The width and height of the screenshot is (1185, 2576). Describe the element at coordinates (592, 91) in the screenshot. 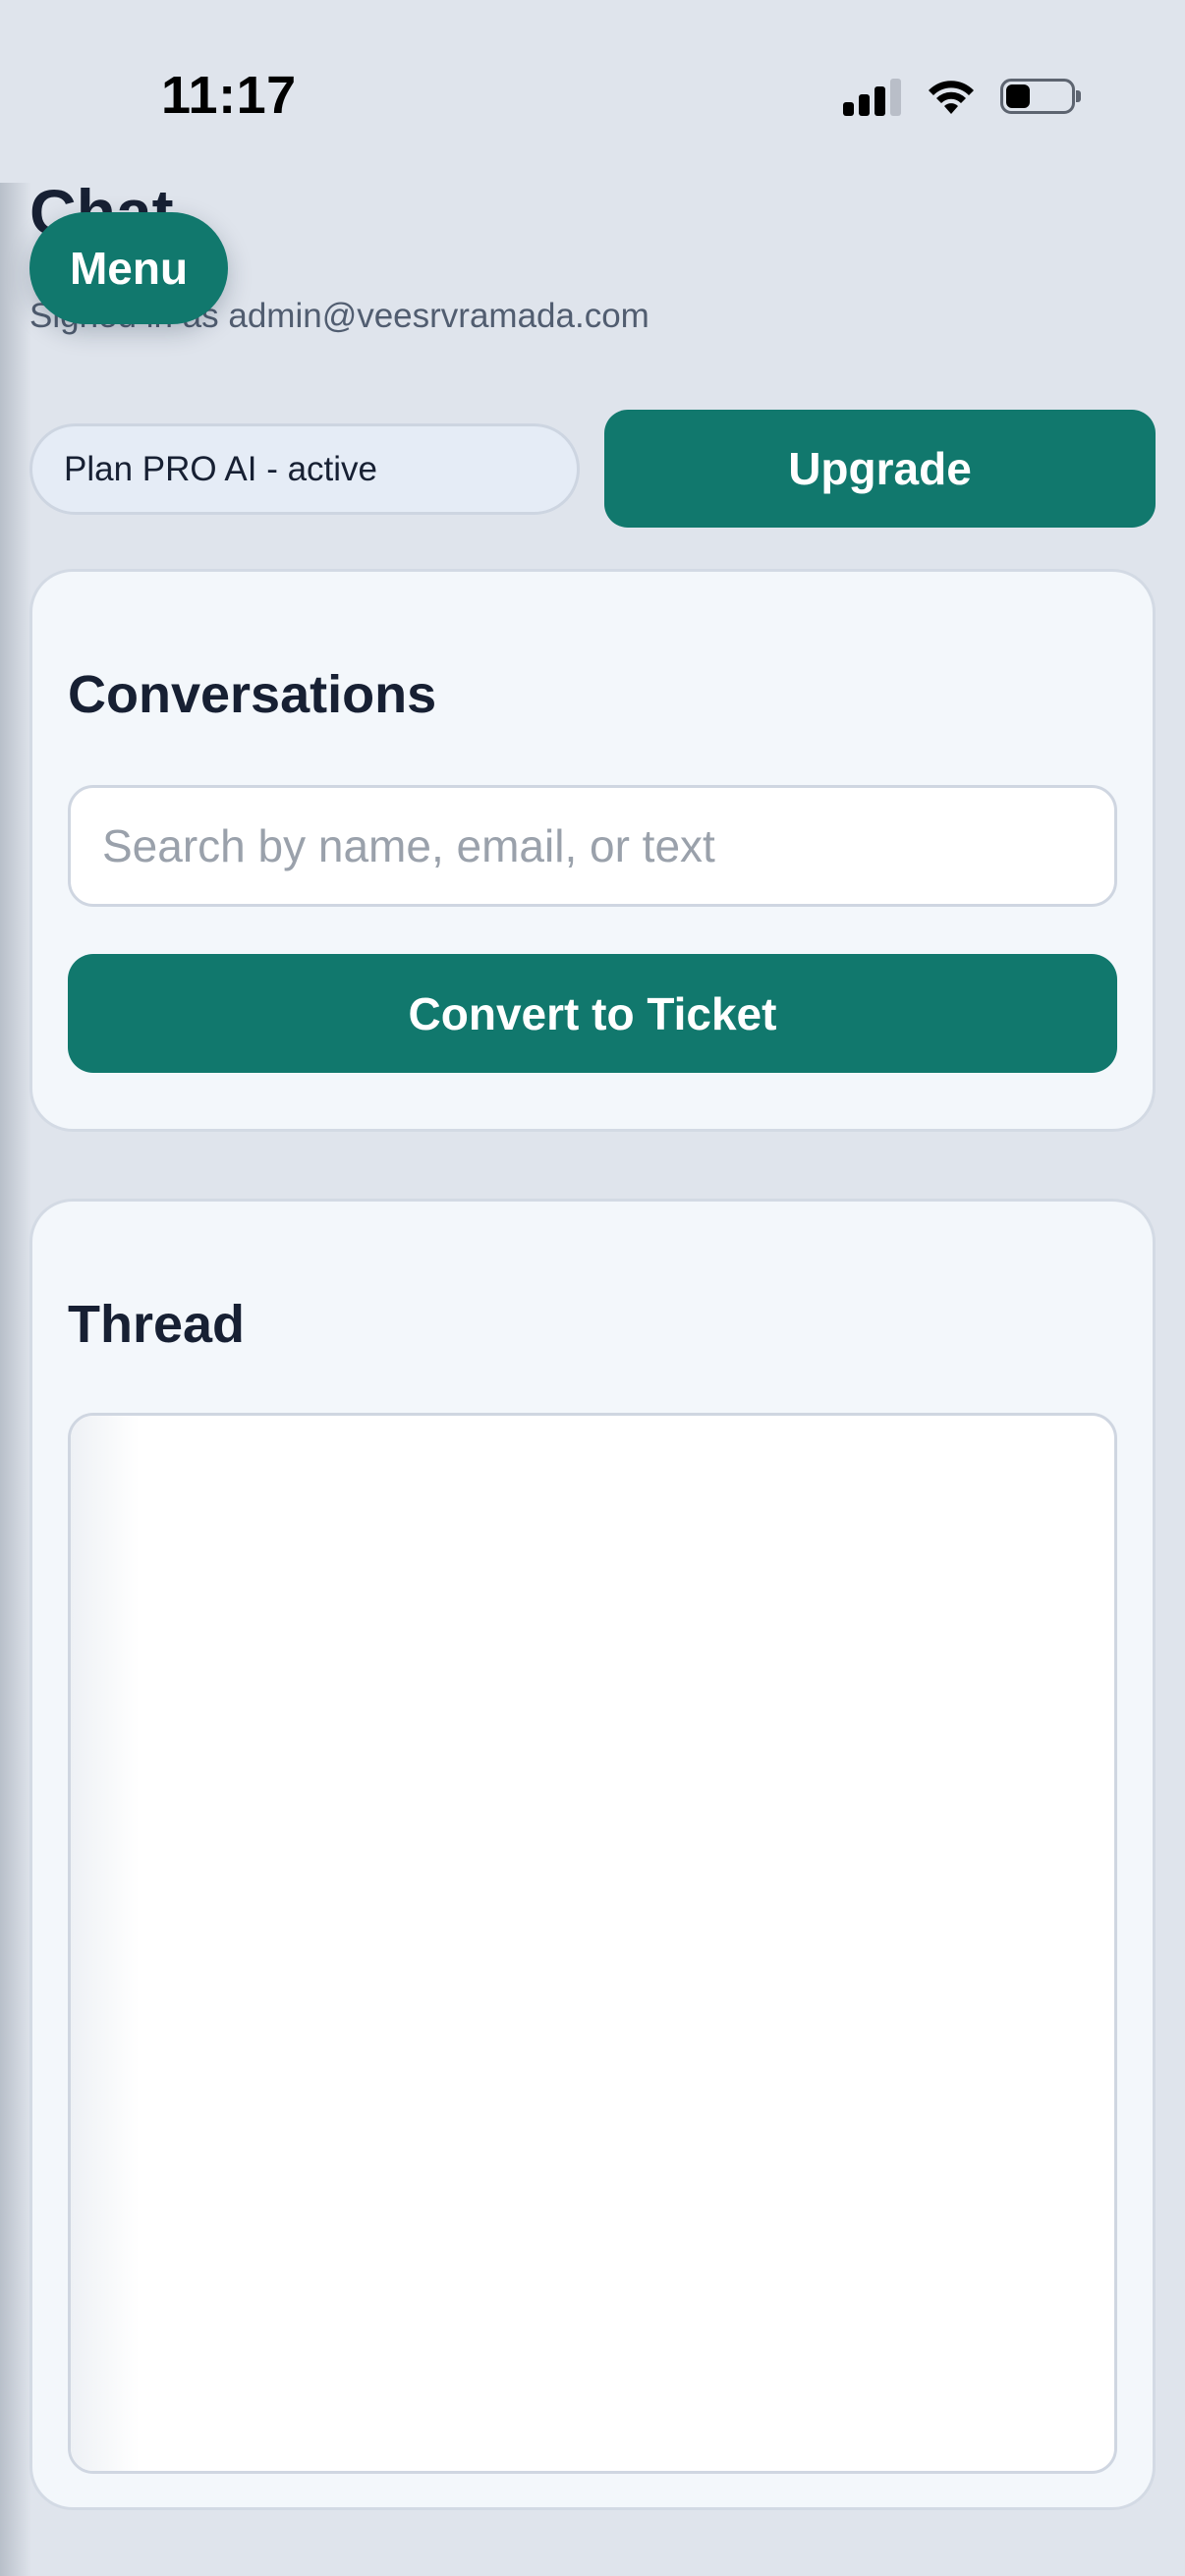

I see `status-bar: 11:17` at that location.